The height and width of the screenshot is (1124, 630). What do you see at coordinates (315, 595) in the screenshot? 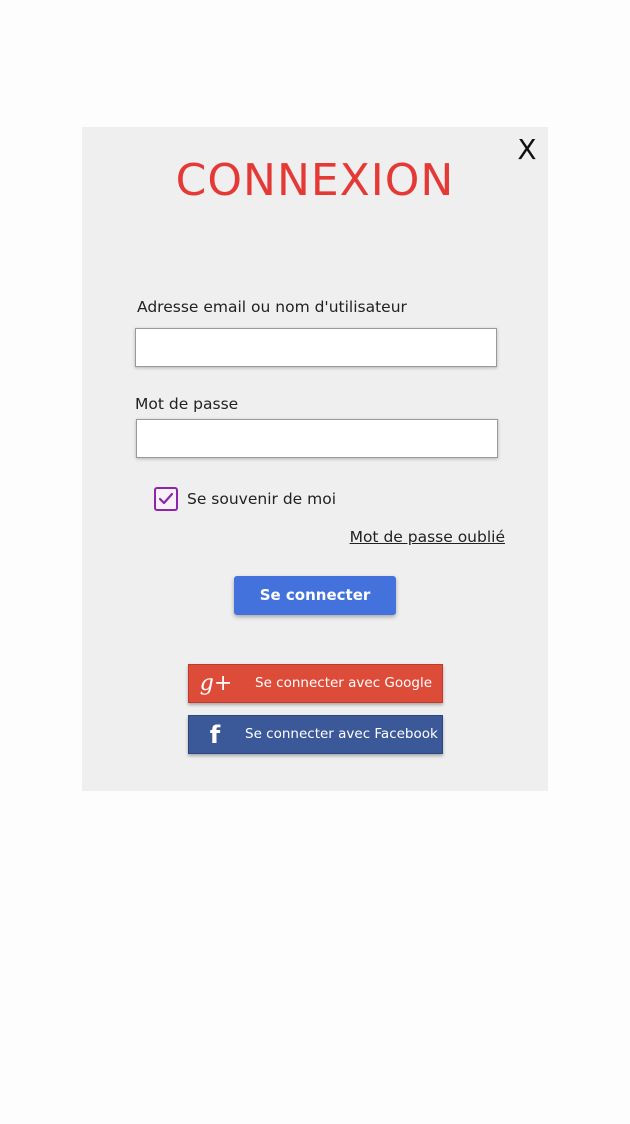
I see `login-button: Se connecter` at bounding box center [315, 595].